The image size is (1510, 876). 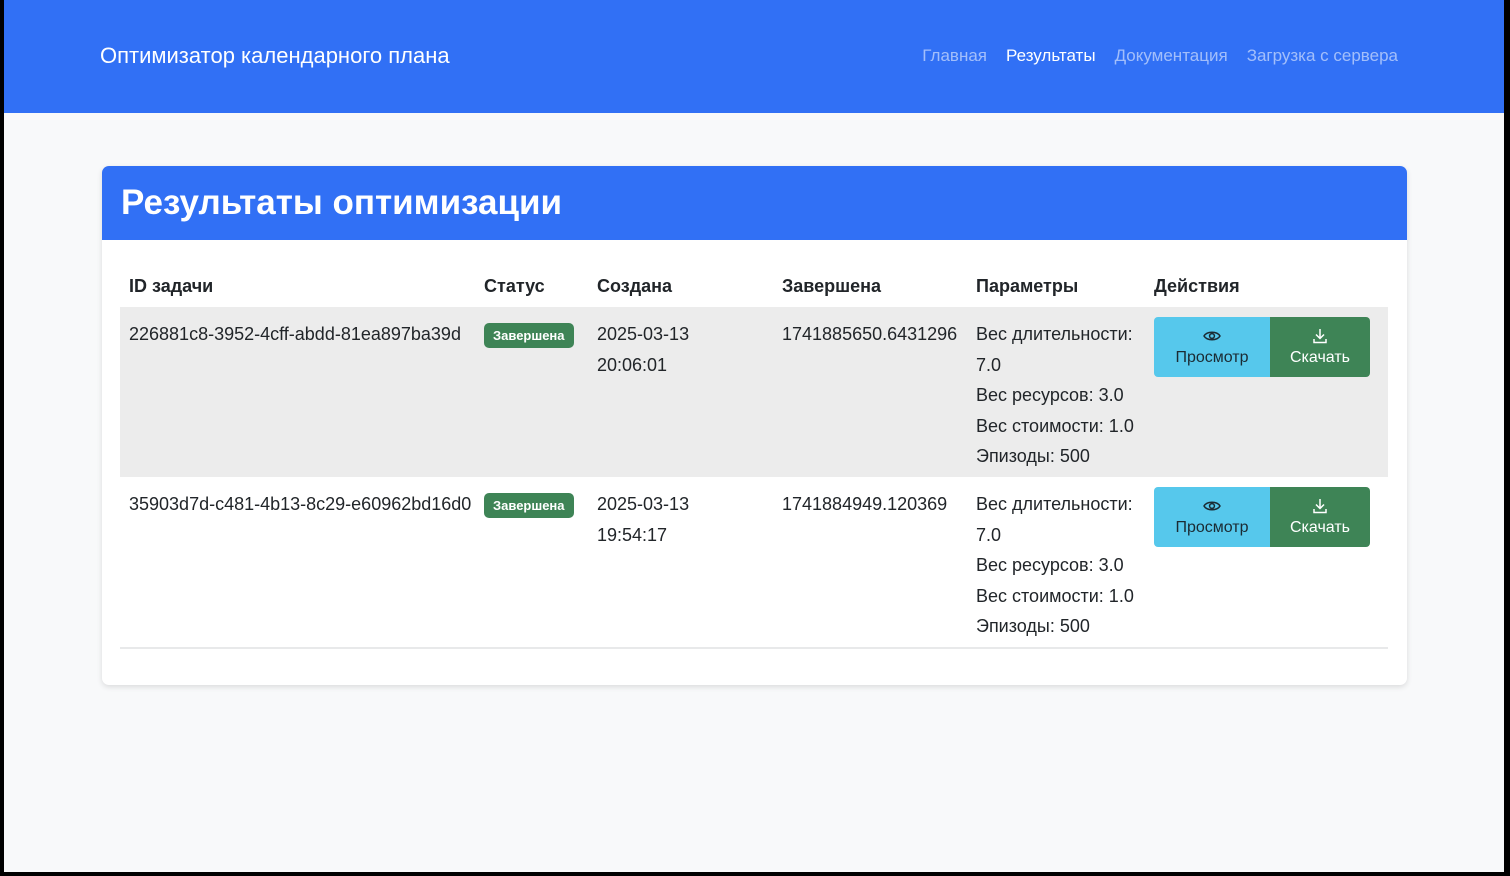 I want to click on header-created: Создана, so click(x=635, y=286).